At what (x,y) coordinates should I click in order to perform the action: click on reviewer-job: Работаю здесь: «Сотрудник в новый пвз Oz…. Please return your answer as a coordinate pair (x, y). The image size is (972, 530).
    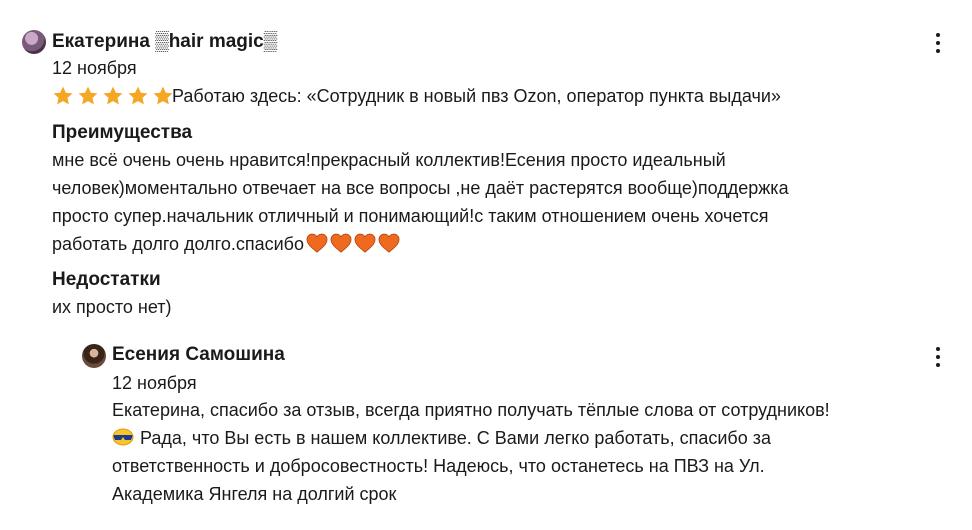
    Looking at the image, I should click on (476, 96).